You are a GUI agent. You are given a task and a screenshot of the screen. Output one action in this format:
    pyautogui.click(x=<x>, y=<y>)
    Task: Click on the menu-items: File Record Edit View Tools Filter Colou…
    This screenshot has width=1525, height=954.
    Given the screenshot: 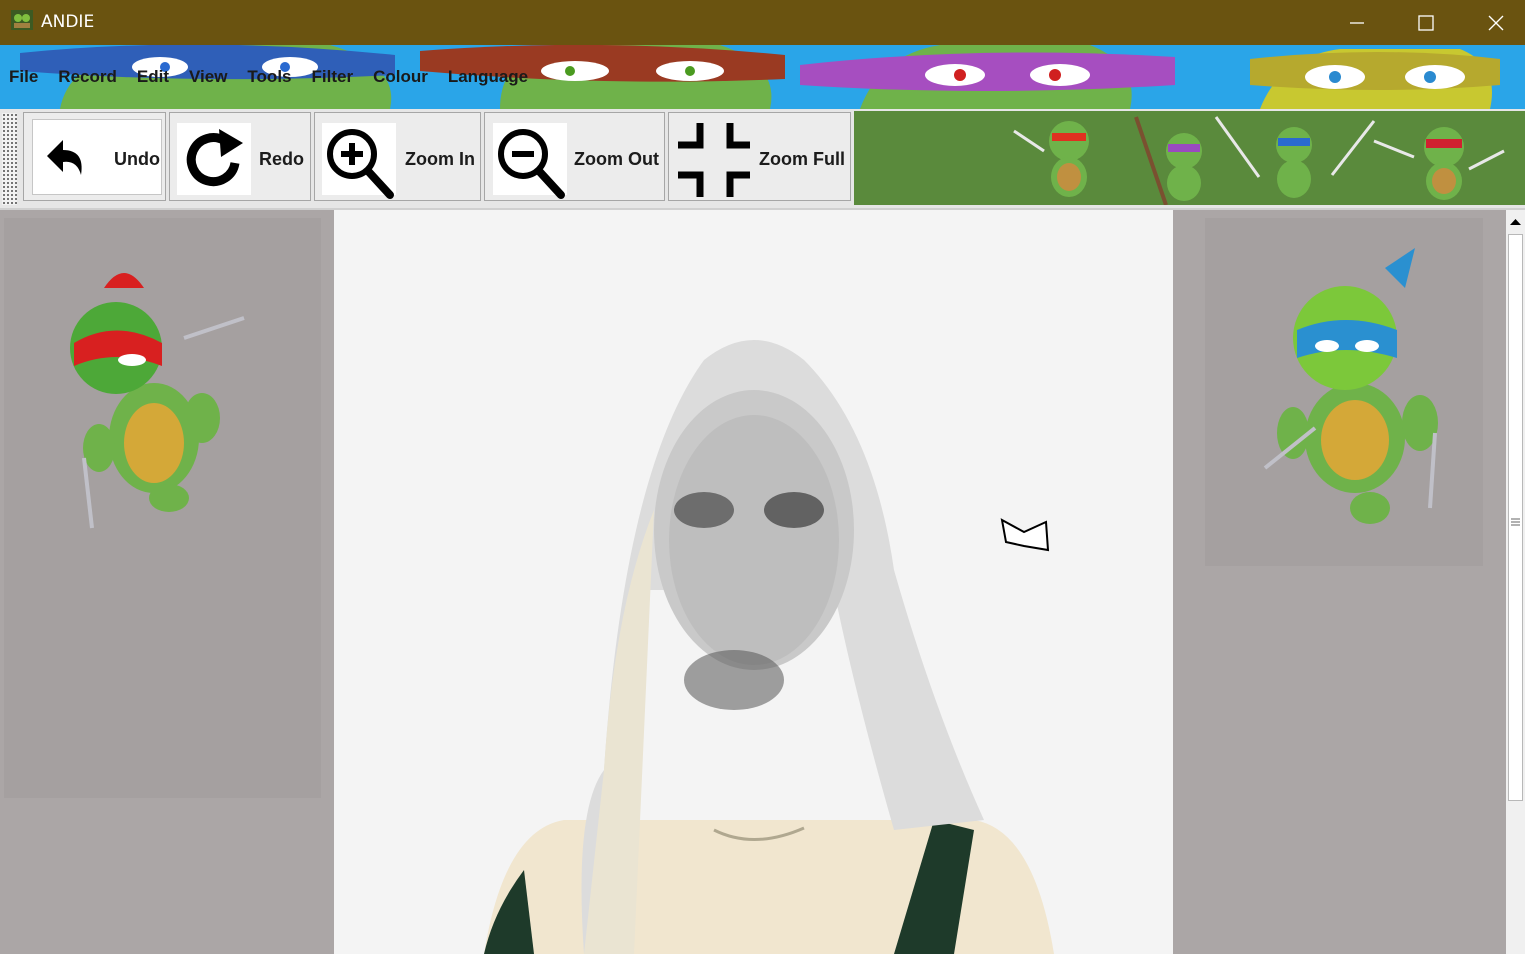 What is the action you would take?
    pyautogui.click(x=269, y=77)
    